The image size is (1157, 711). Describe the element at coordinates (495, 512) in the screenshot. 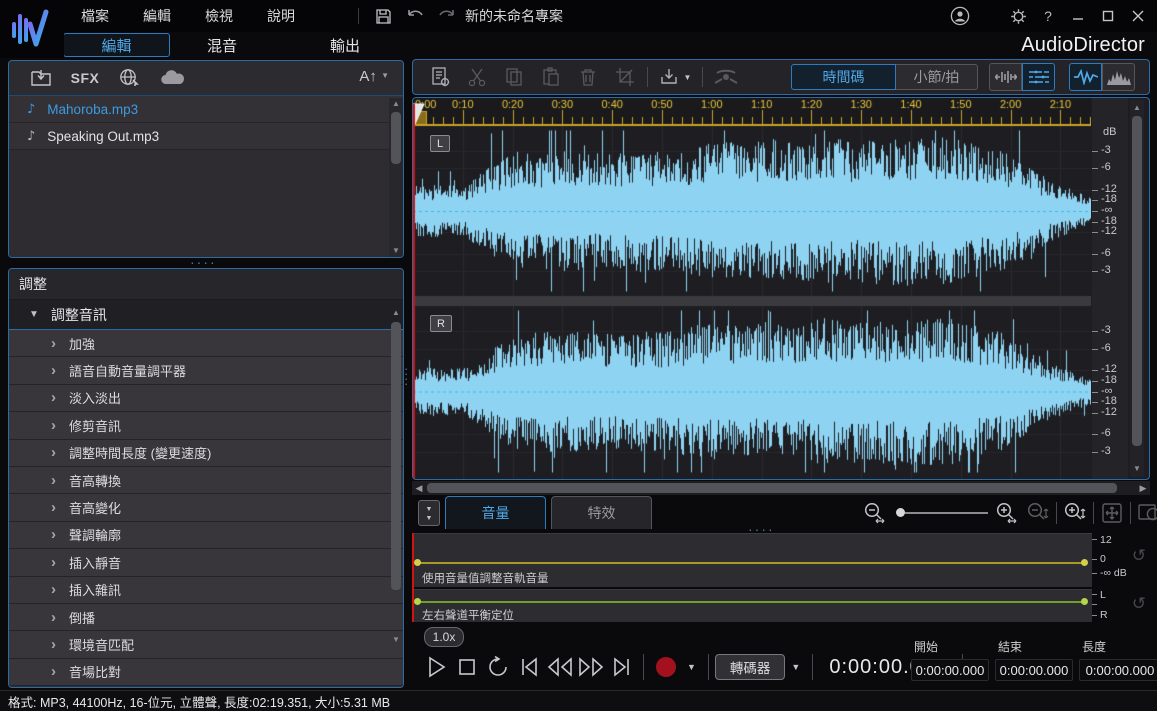

I see `tab-volume: 音量` at that location.